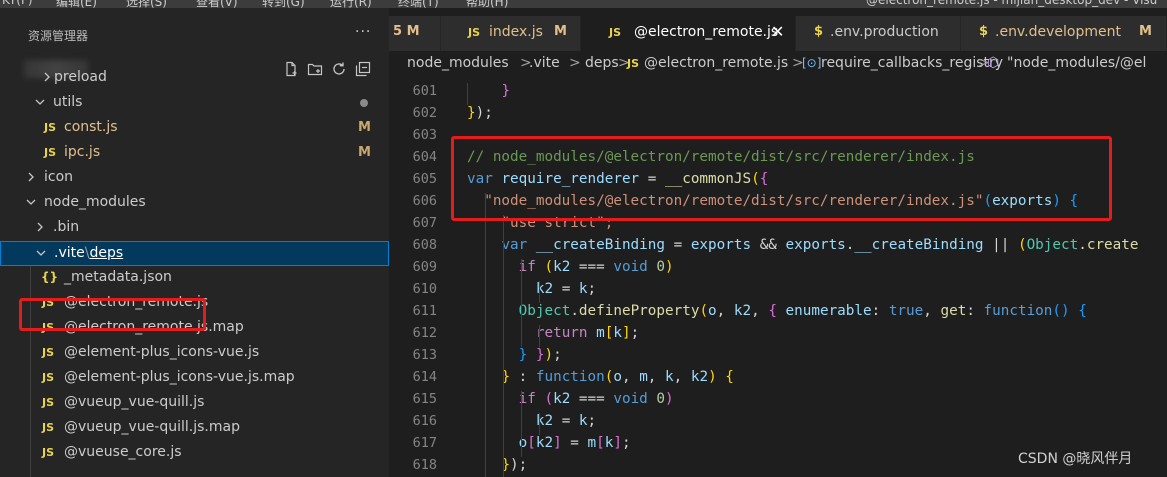 The width and height of the screenshot is (1167, 477). I want to click on tab-index-js: JS index.js M, so click(511, 33).